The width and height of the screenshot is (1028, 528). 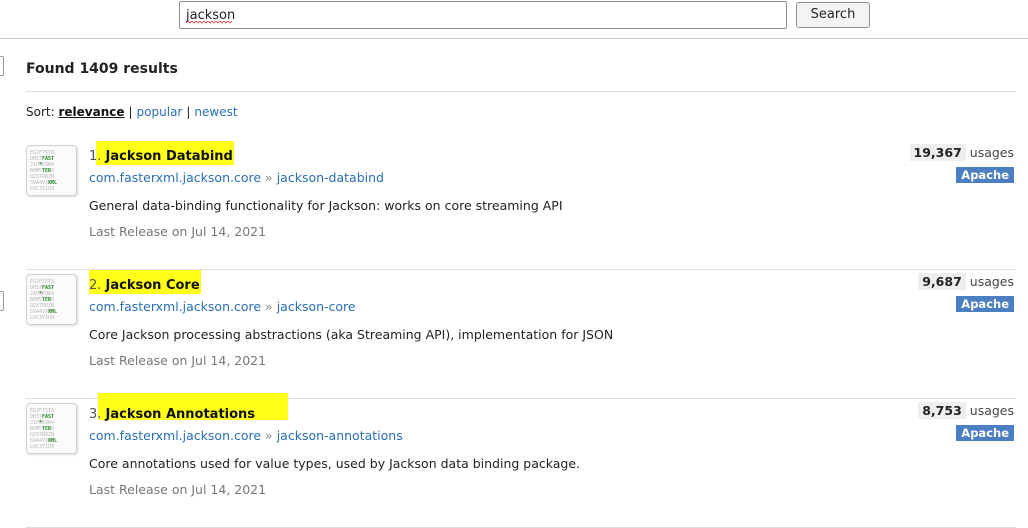 What do you see at coordinates (40, 112) in the screenshot?
I see `sort-label: Sort:` at bounding box center [40, 112].